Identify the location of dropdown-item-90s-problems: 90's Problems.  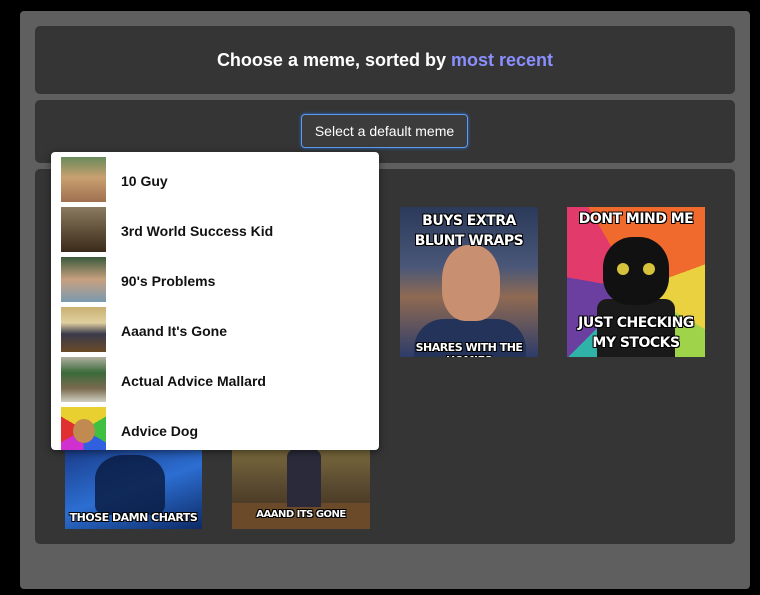
(215, 277).